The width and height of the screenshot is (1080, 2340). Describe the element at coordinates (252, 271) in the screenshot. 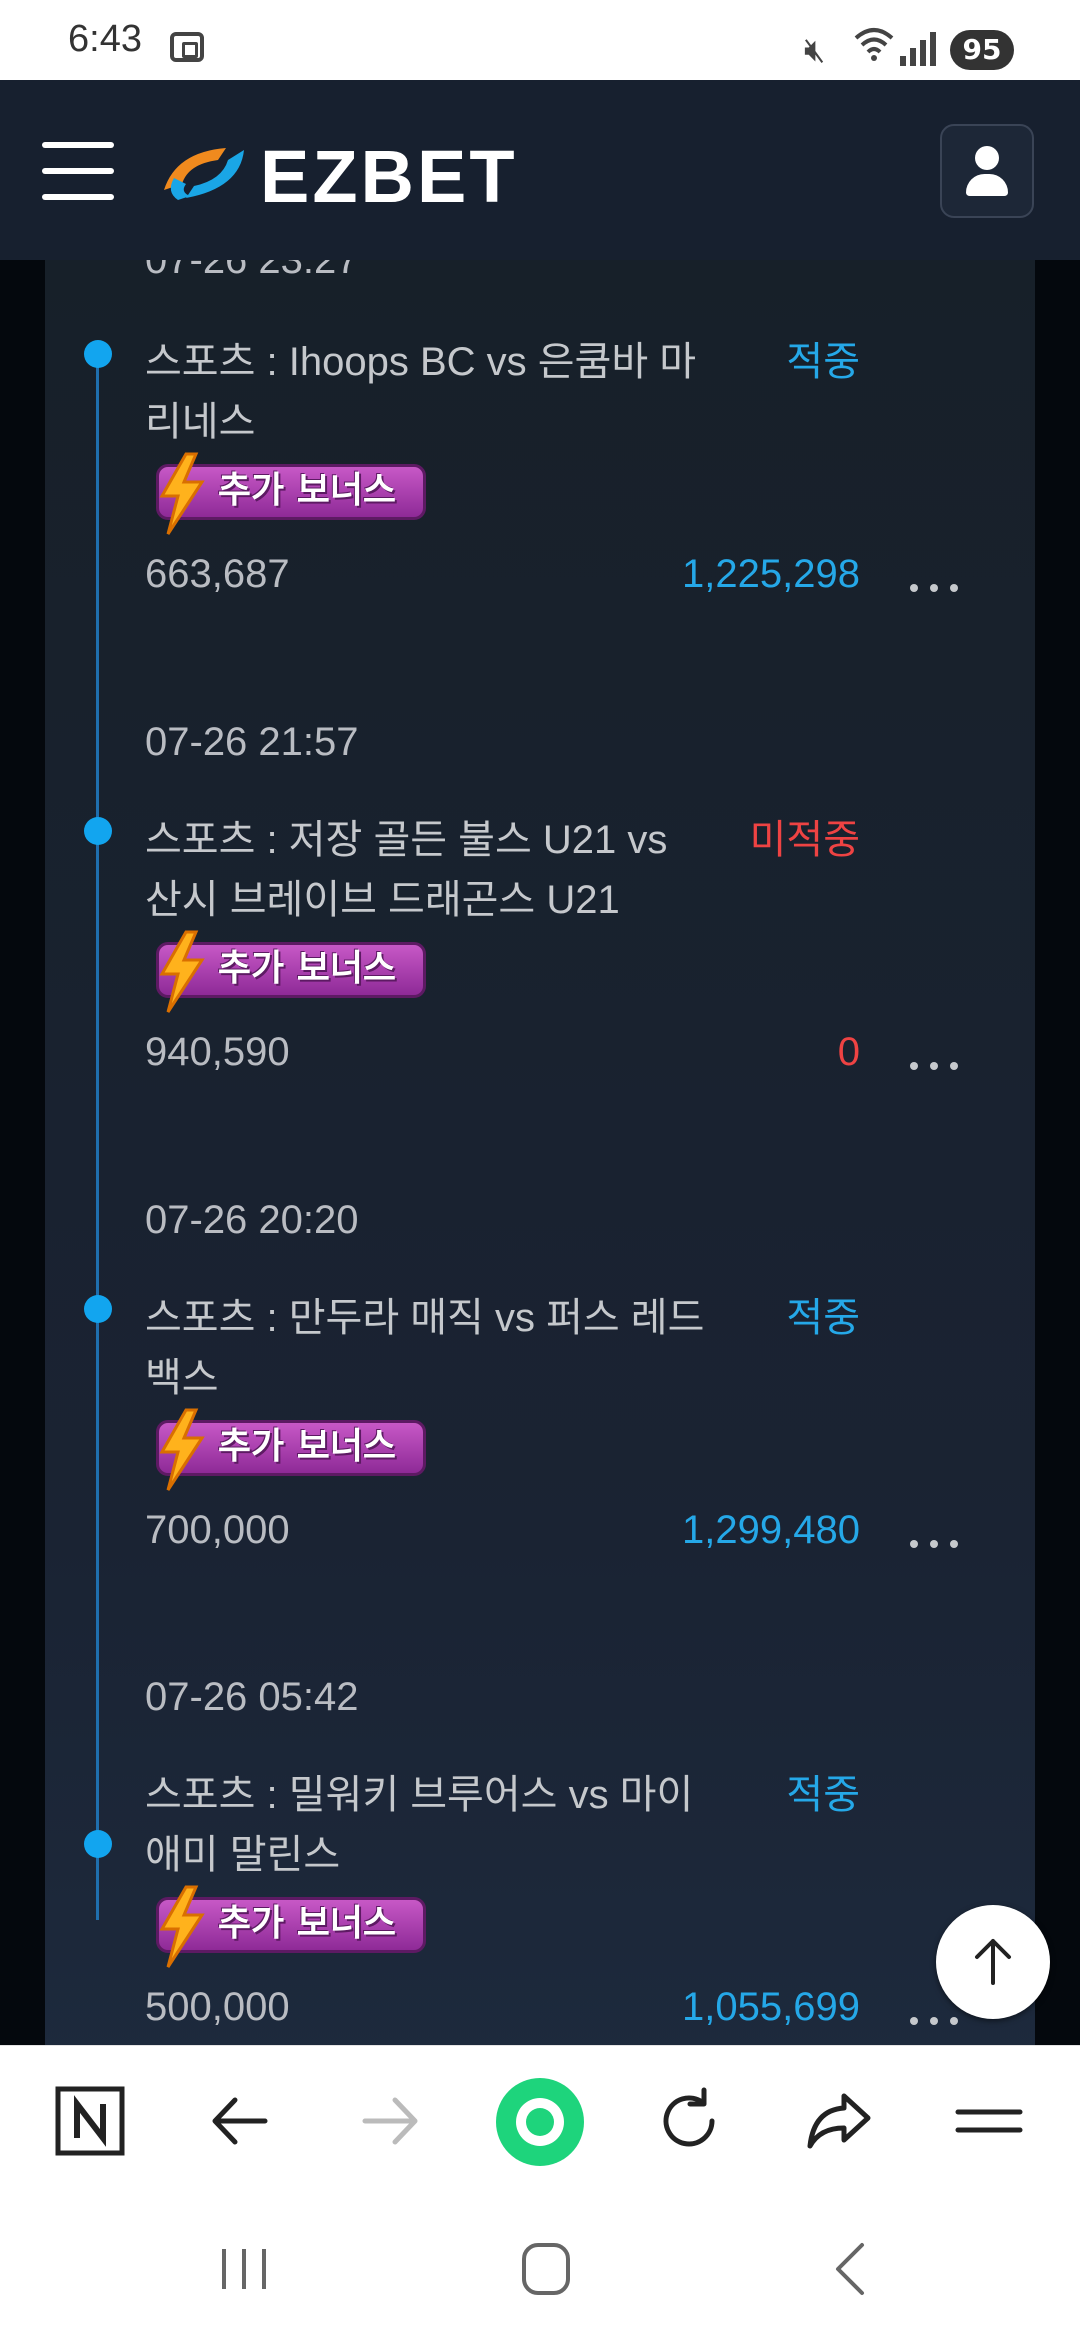

I see `entry-date: 07-26 23:27` at that location.